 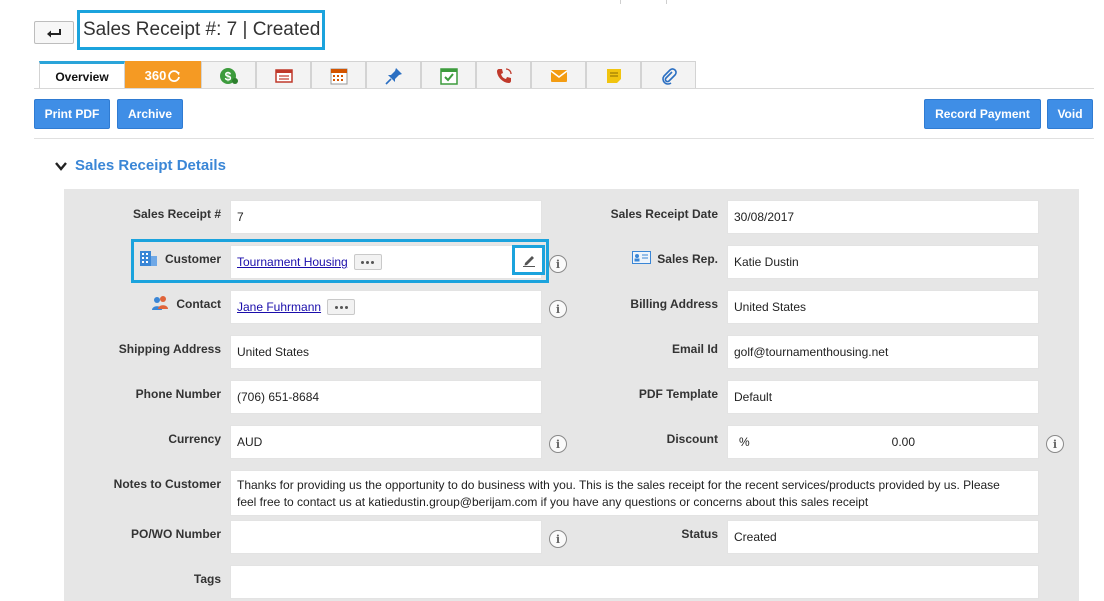 What do you see at coordinates (386, 442) in the screenshot?
I see `currency-field: AUD` at bounding box center [386, 442].